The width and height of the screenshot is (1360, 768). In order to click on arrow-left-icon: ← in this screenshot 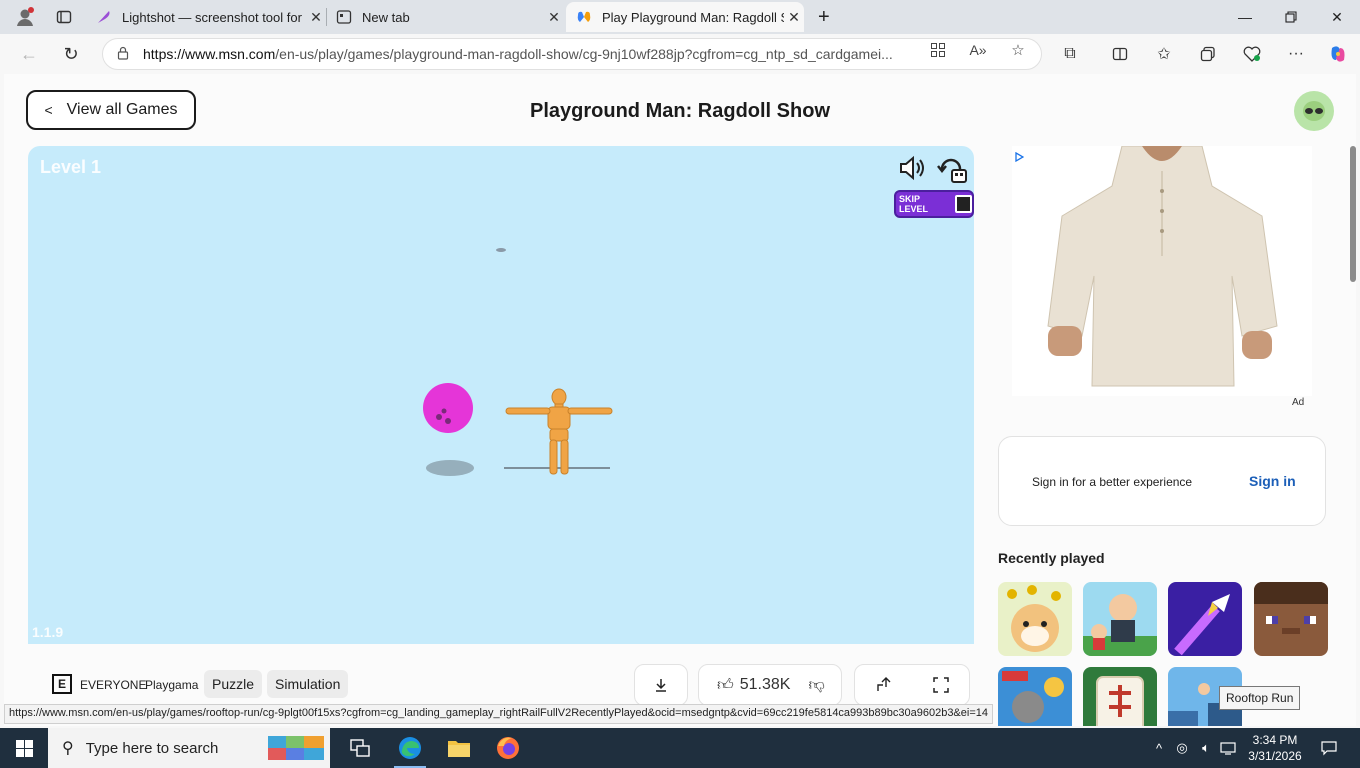, I will do `click(29, 53)`.